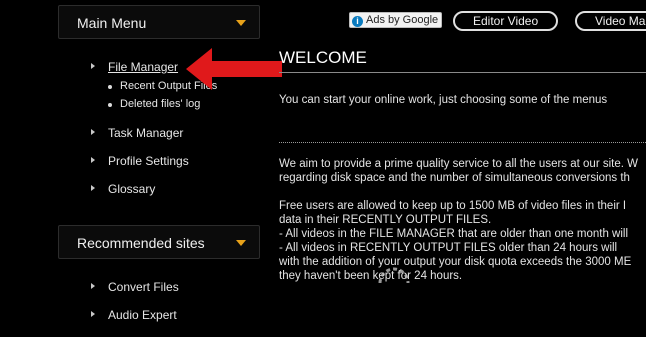 This screenshot has height=337, width=646. I want to click on sidebar-subitem-deleted-files-log: Deleted files' log, so click(154, 104).